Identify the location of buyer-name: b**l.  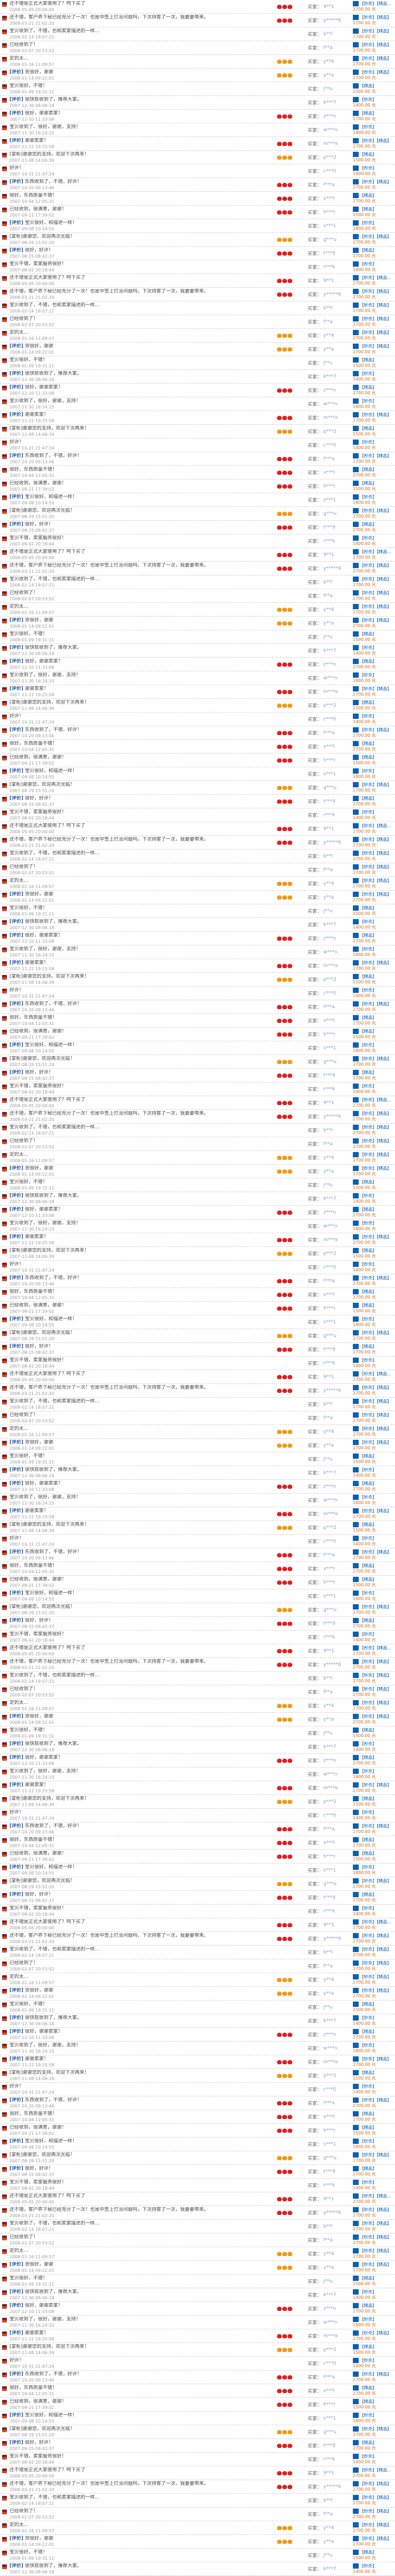
(327, 856).